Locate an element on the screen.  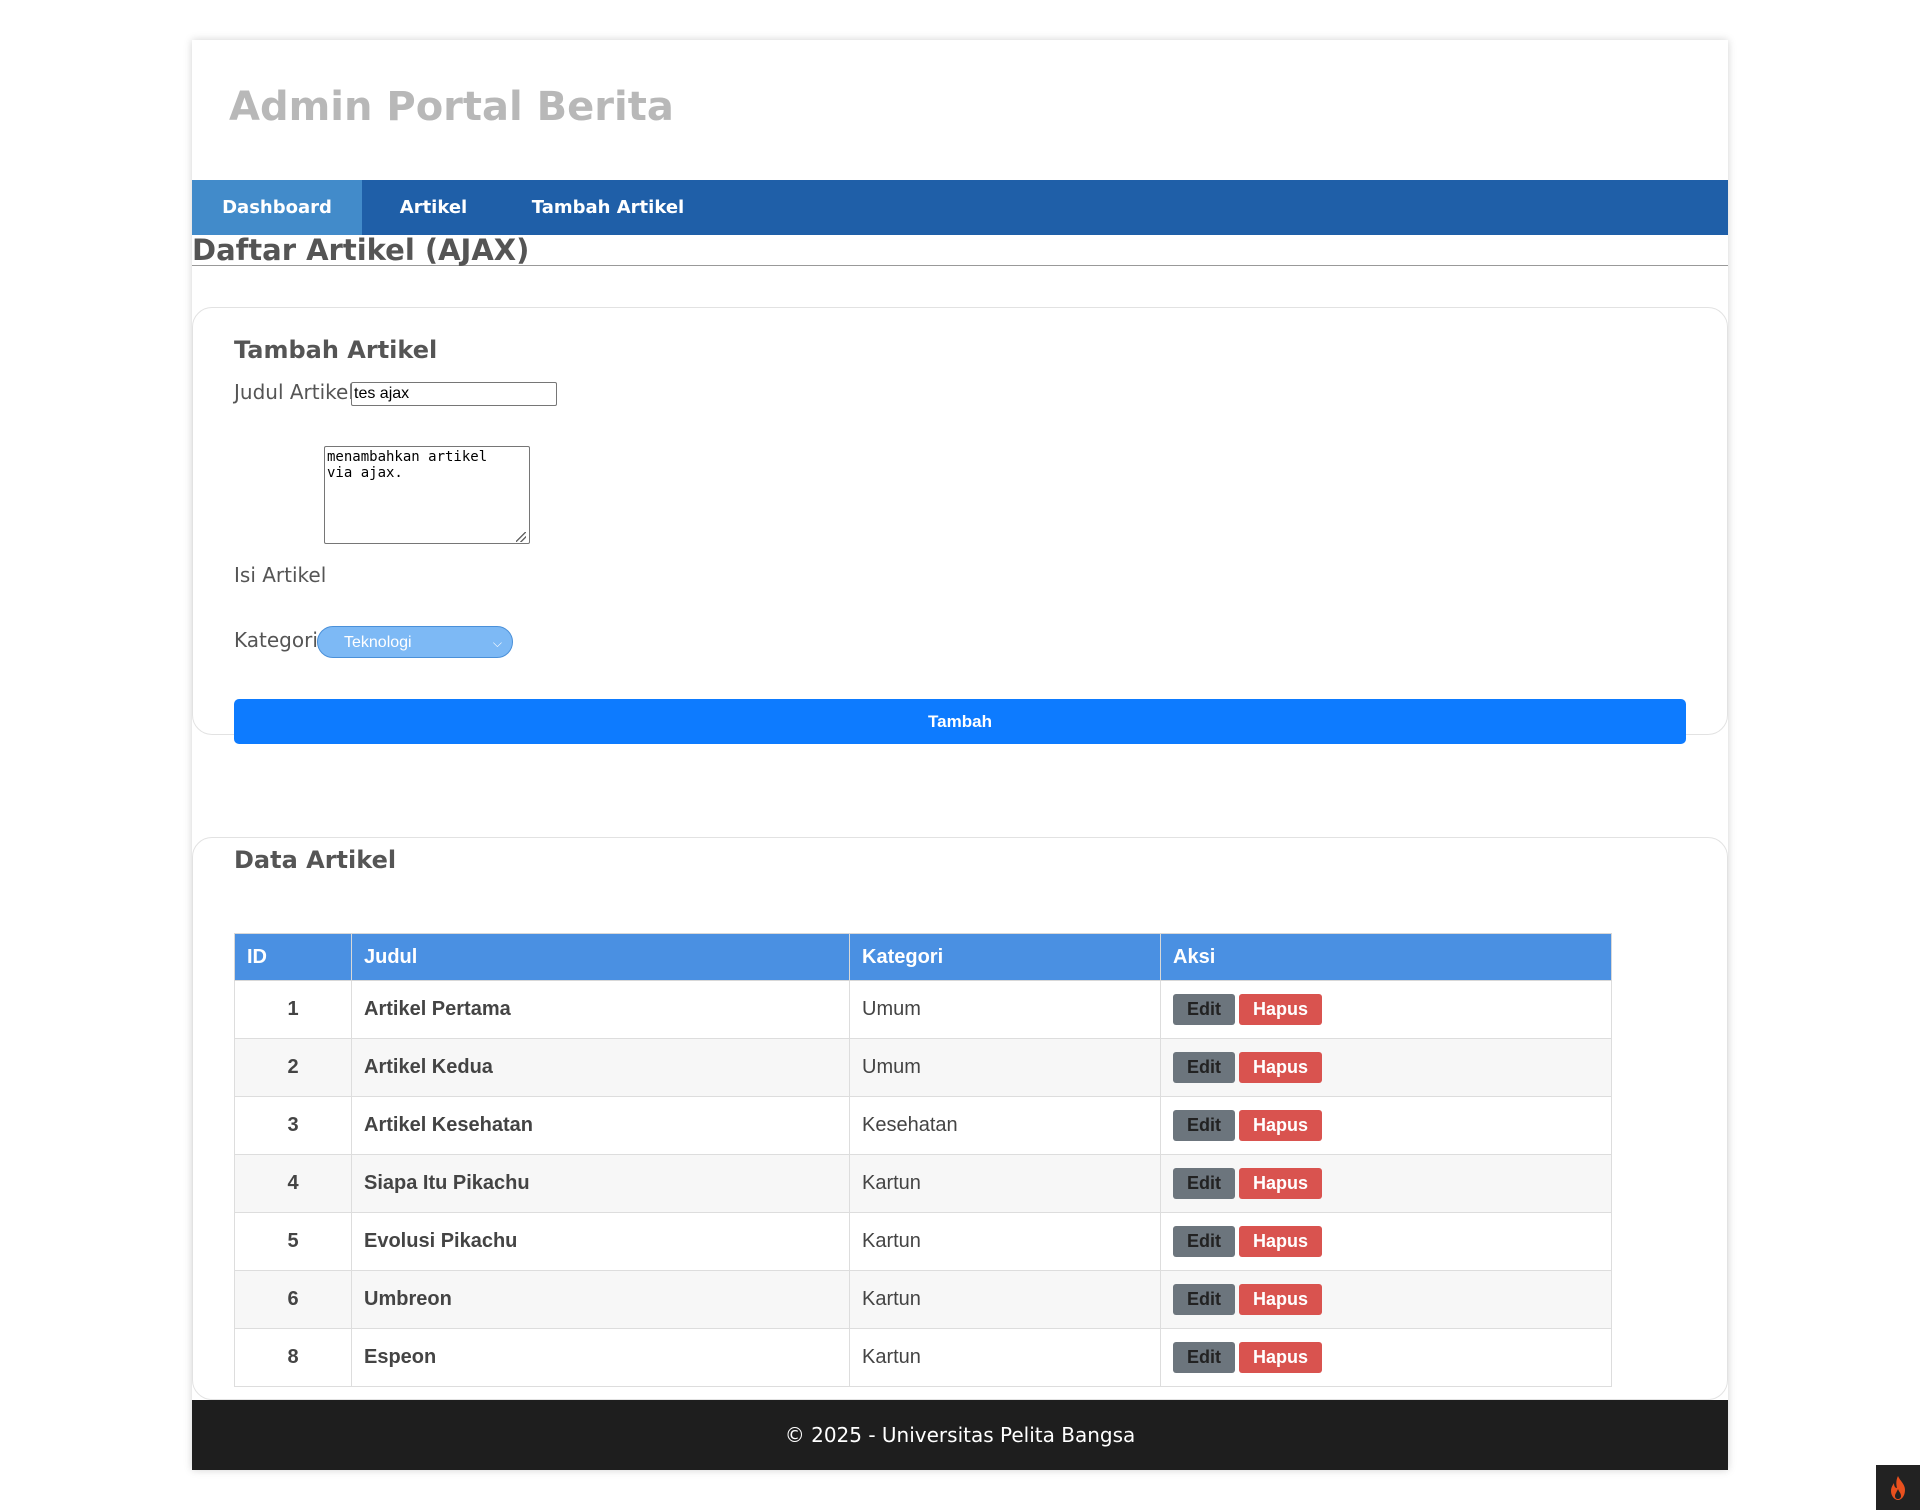
site-header: Admin Portal Berita is located at coordinates (960, 110).